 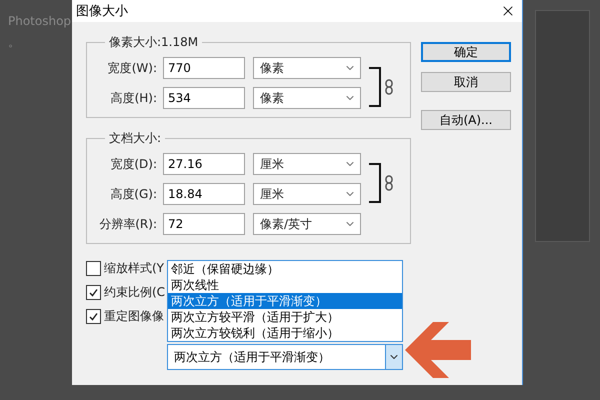 I want to click on number-input: 72, so click(x=204, y=224).